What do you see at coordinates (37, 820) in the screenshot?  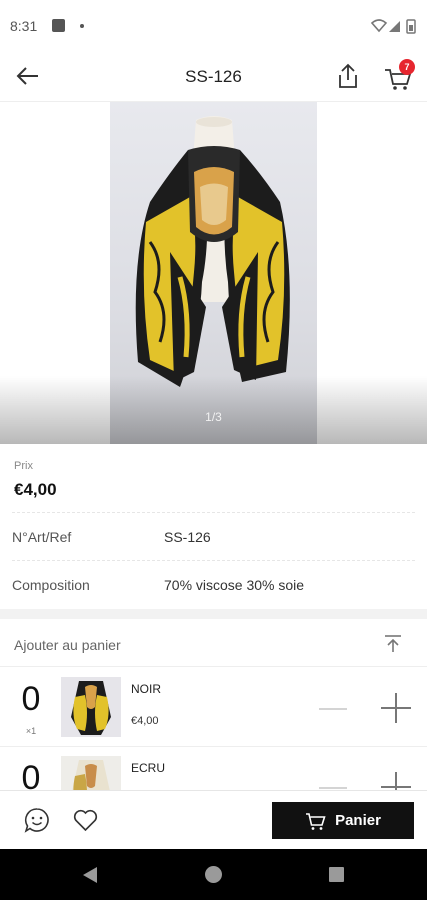 I see `chat-icon` at bounding box center [37, 820].